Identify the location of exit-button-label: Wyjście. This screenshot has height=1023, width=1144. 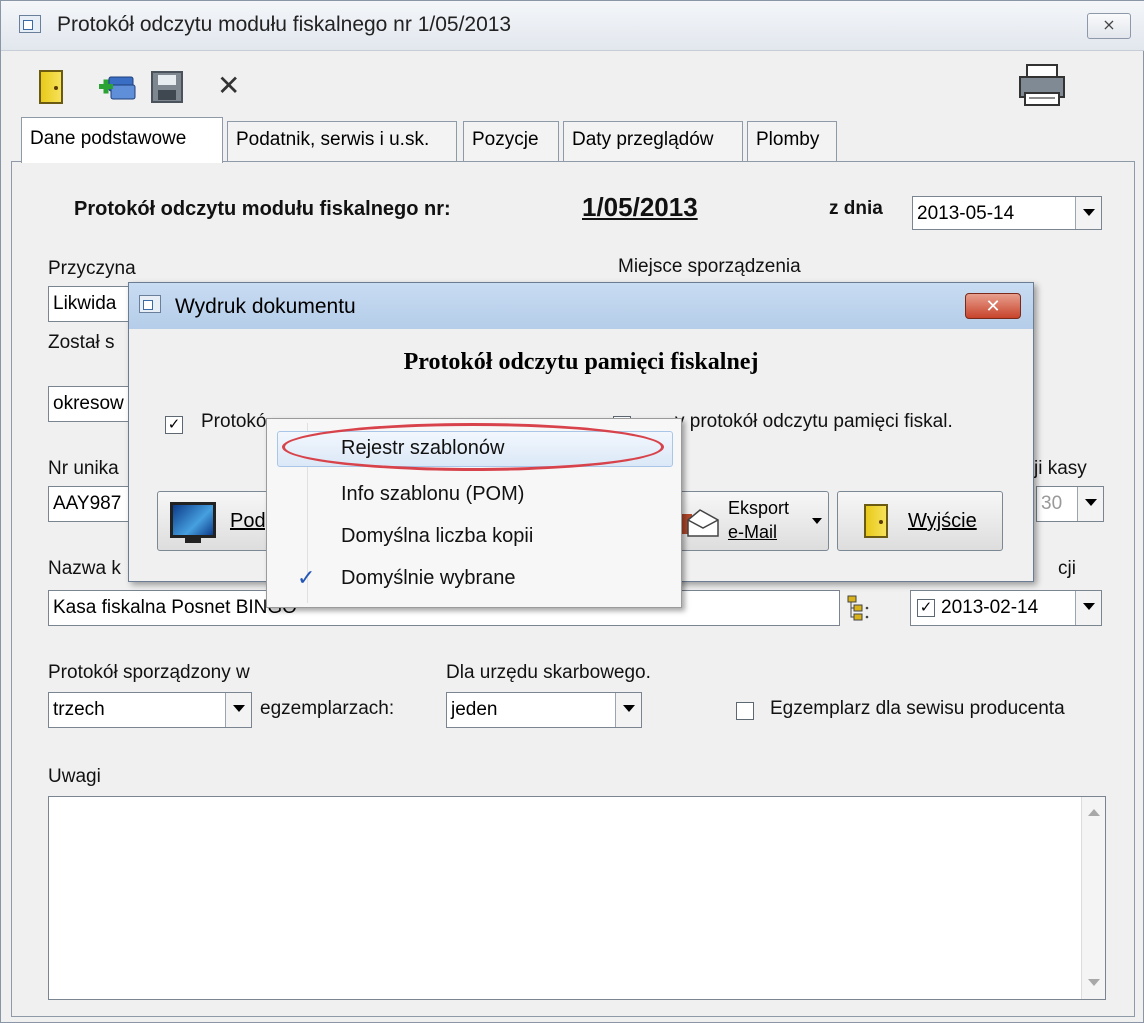
(942, 521).